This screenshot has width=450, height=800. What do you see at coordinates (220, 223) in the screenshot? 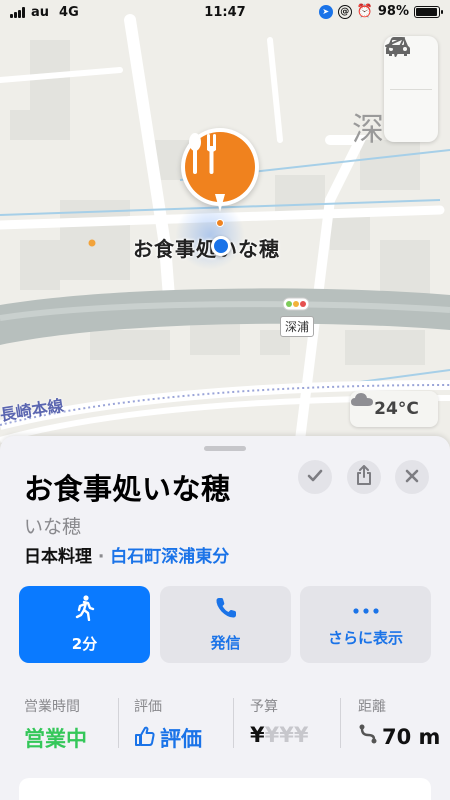
I see `pin-anchor-dot` at bounding box center [220, 223].